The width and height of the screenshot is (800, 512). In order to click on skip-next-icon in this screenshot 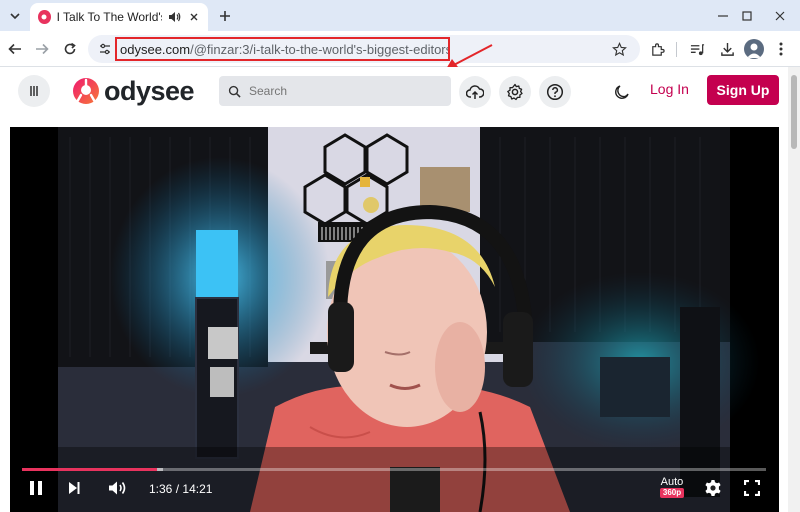, I will do `click(74, 488)`.